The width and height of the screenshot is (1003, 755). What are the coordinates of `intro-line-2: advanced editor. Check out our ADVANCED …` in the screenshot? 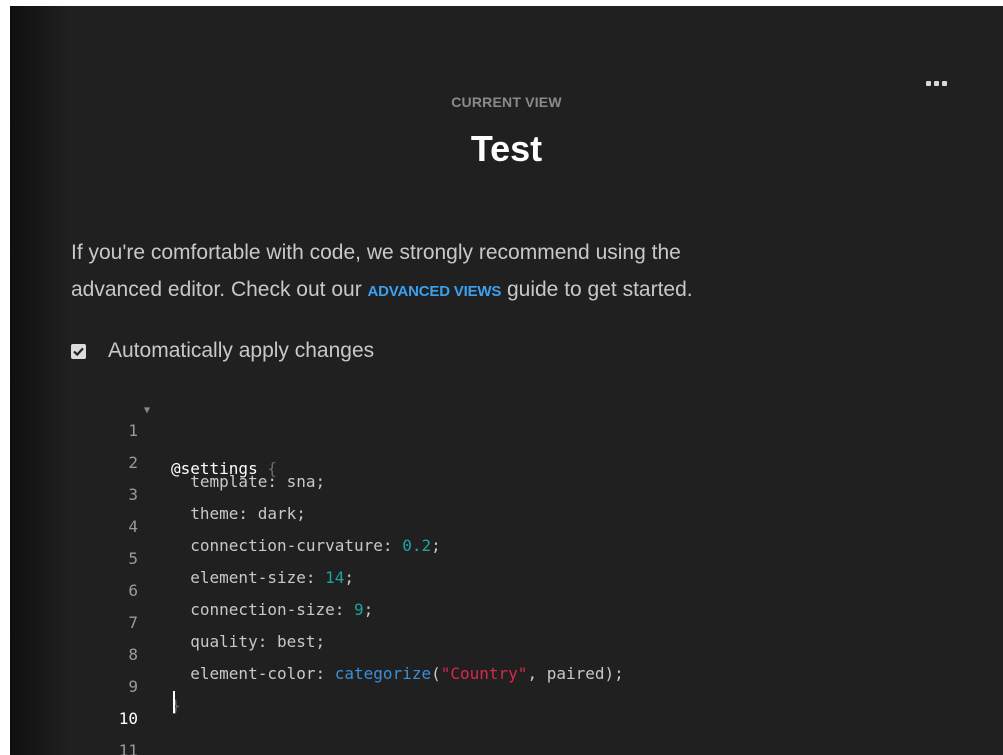 It's located at (521, 290).